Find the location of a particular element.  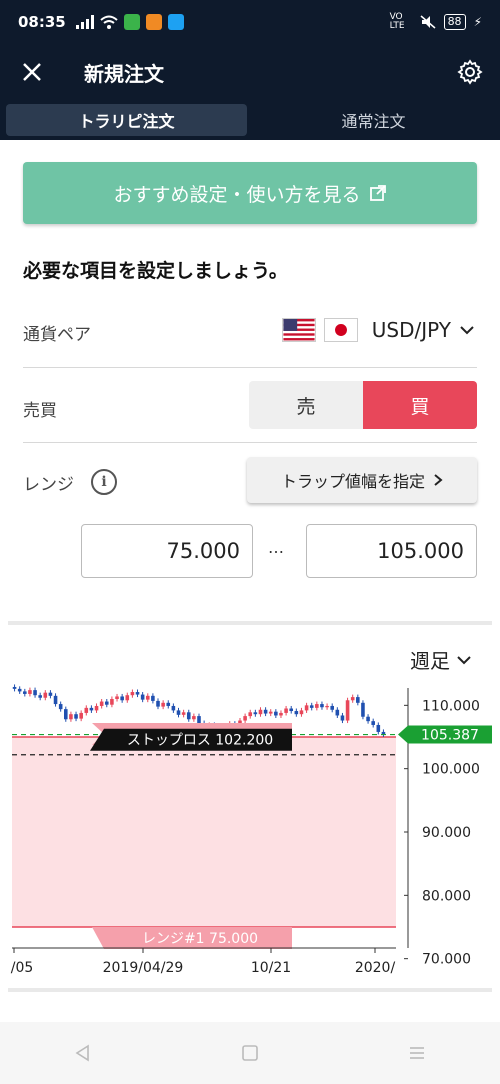

menu-lines-icon is located at coordinates (416, 1053).